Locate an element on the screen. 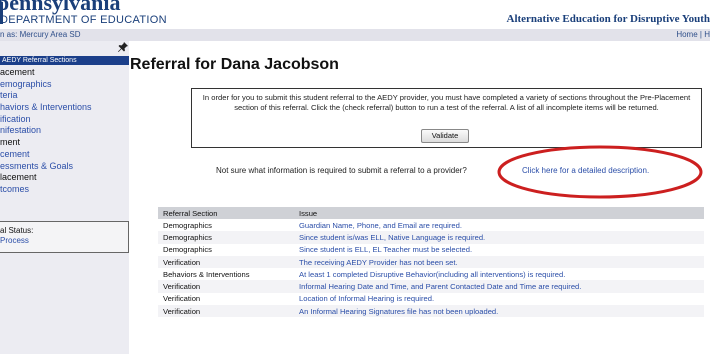 The height and width of the screenshot is (354, 710). table-header-row: Referral Section Issue is located at coordinates (431, 213).